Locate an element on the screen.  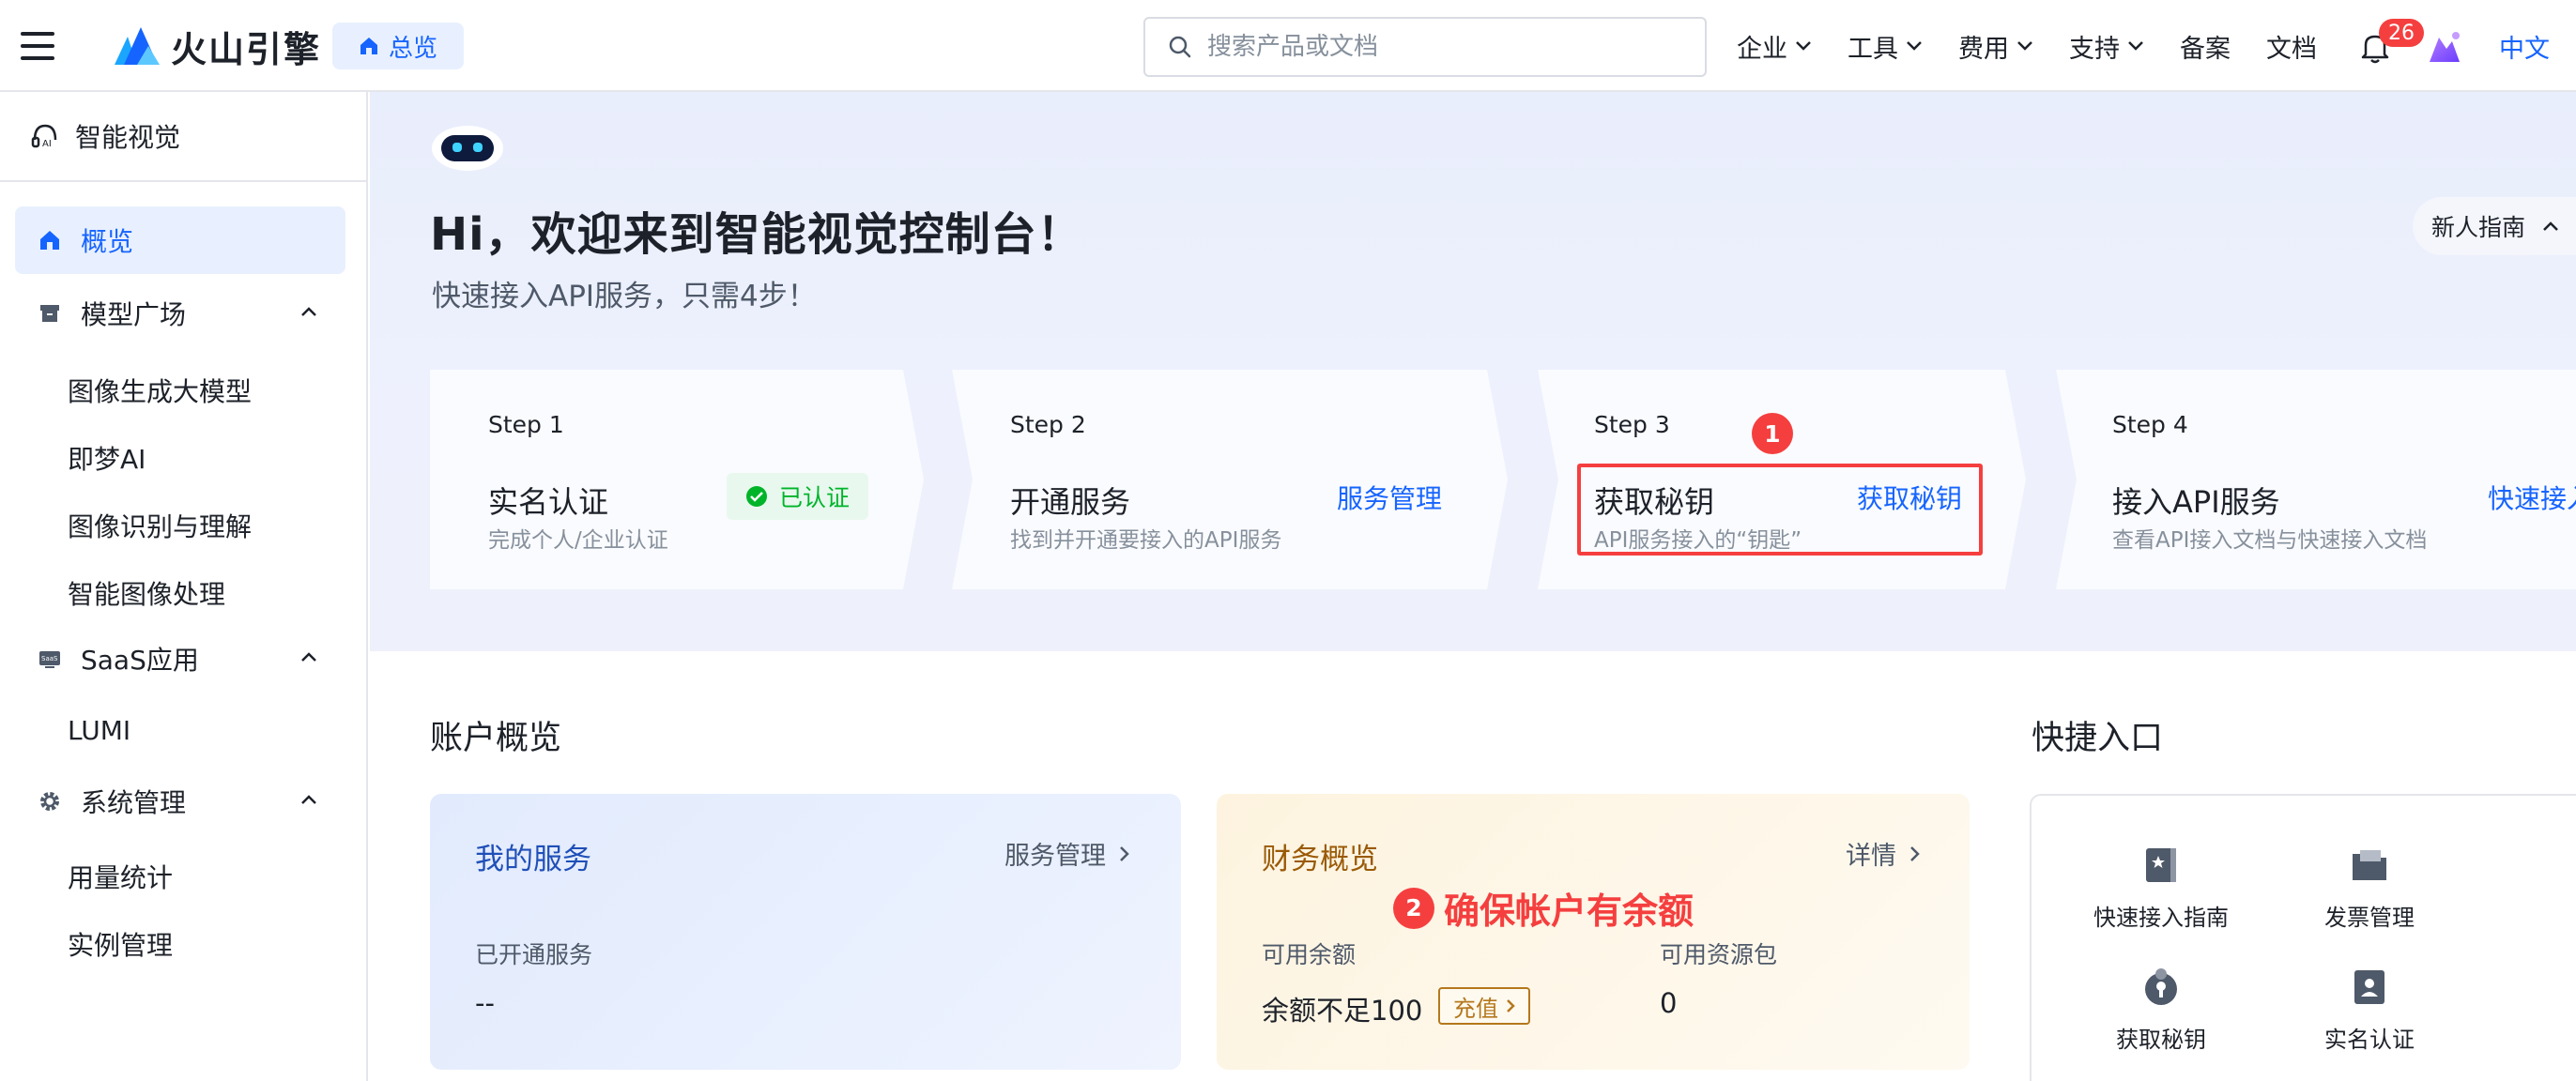
top-bar: 火山引擎 总览 企业 工具 费用 支持 is located at coordinates (1288, 46).